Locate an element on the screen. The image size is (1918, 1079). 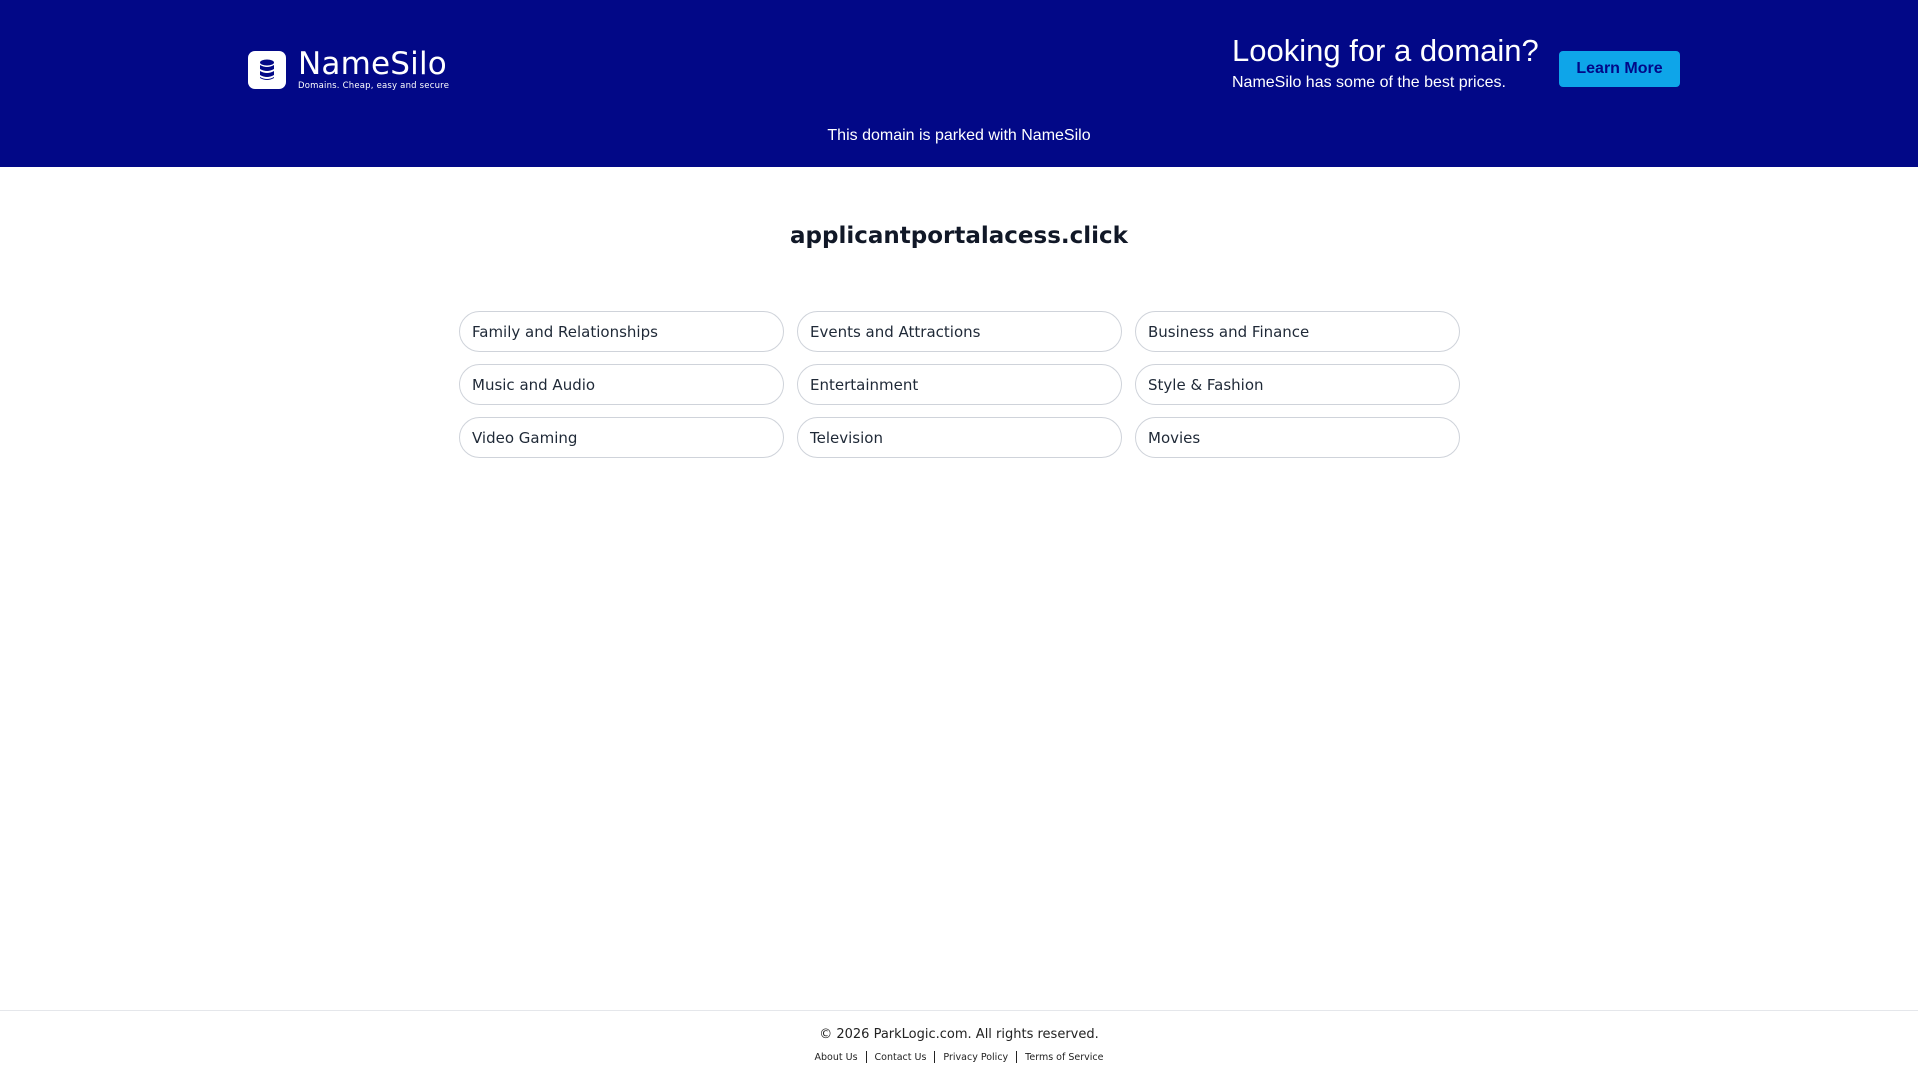
about-us-link: About Us is located at coordinates (836, 1057).